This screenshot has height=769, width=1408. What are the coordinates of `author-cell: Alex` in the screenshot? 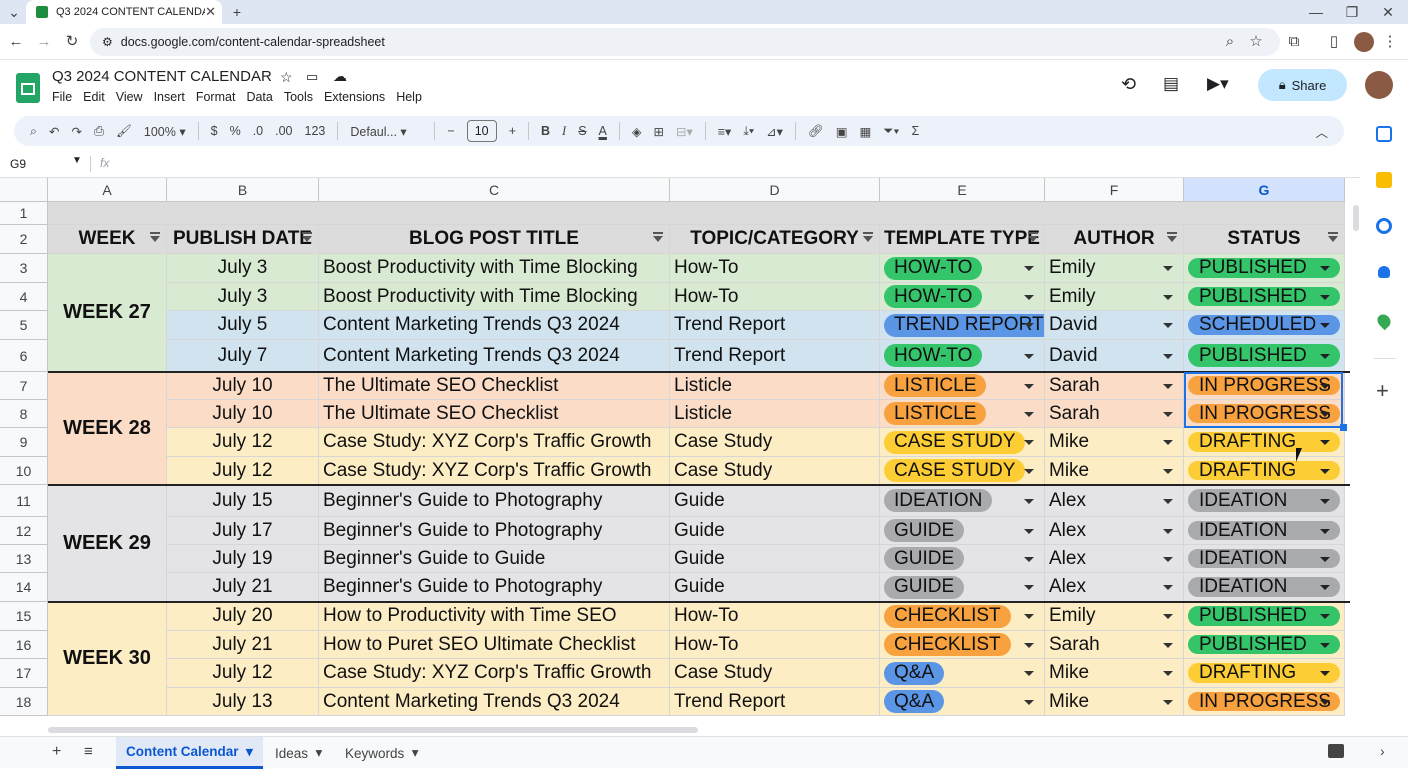 It's located at (1114, 587).